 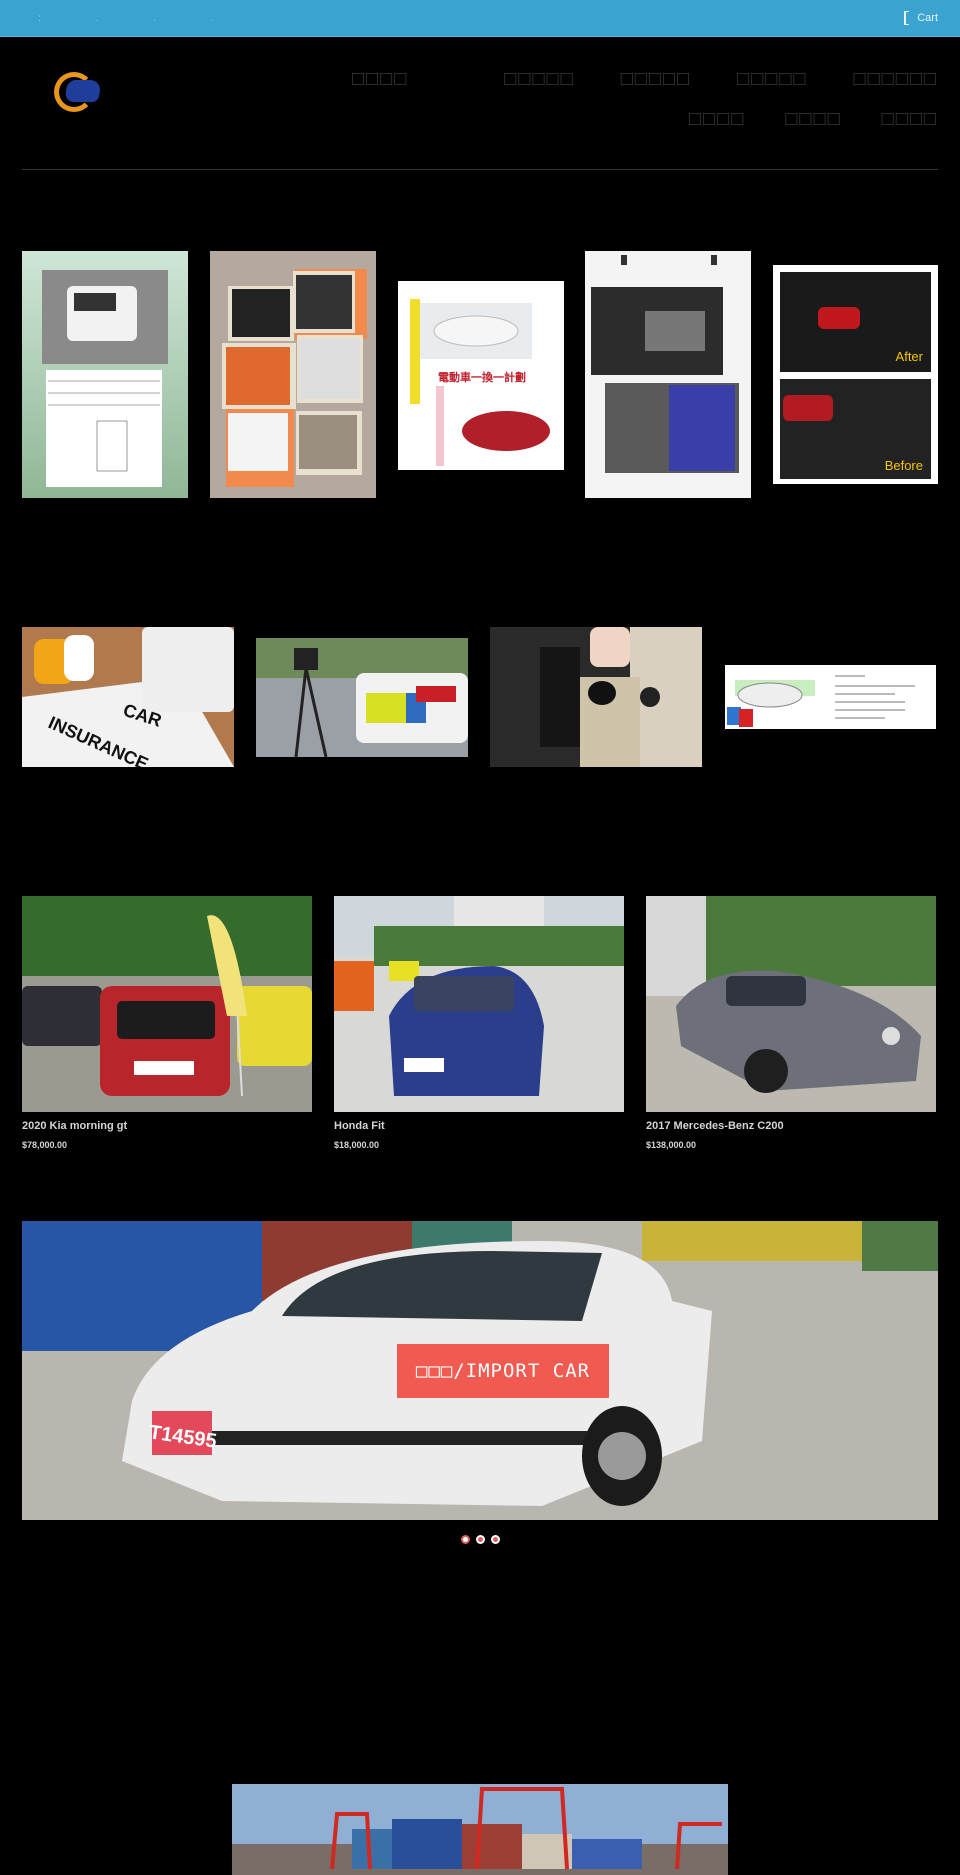 I want to click on product-image-kia, so click(x=167, y=1004).